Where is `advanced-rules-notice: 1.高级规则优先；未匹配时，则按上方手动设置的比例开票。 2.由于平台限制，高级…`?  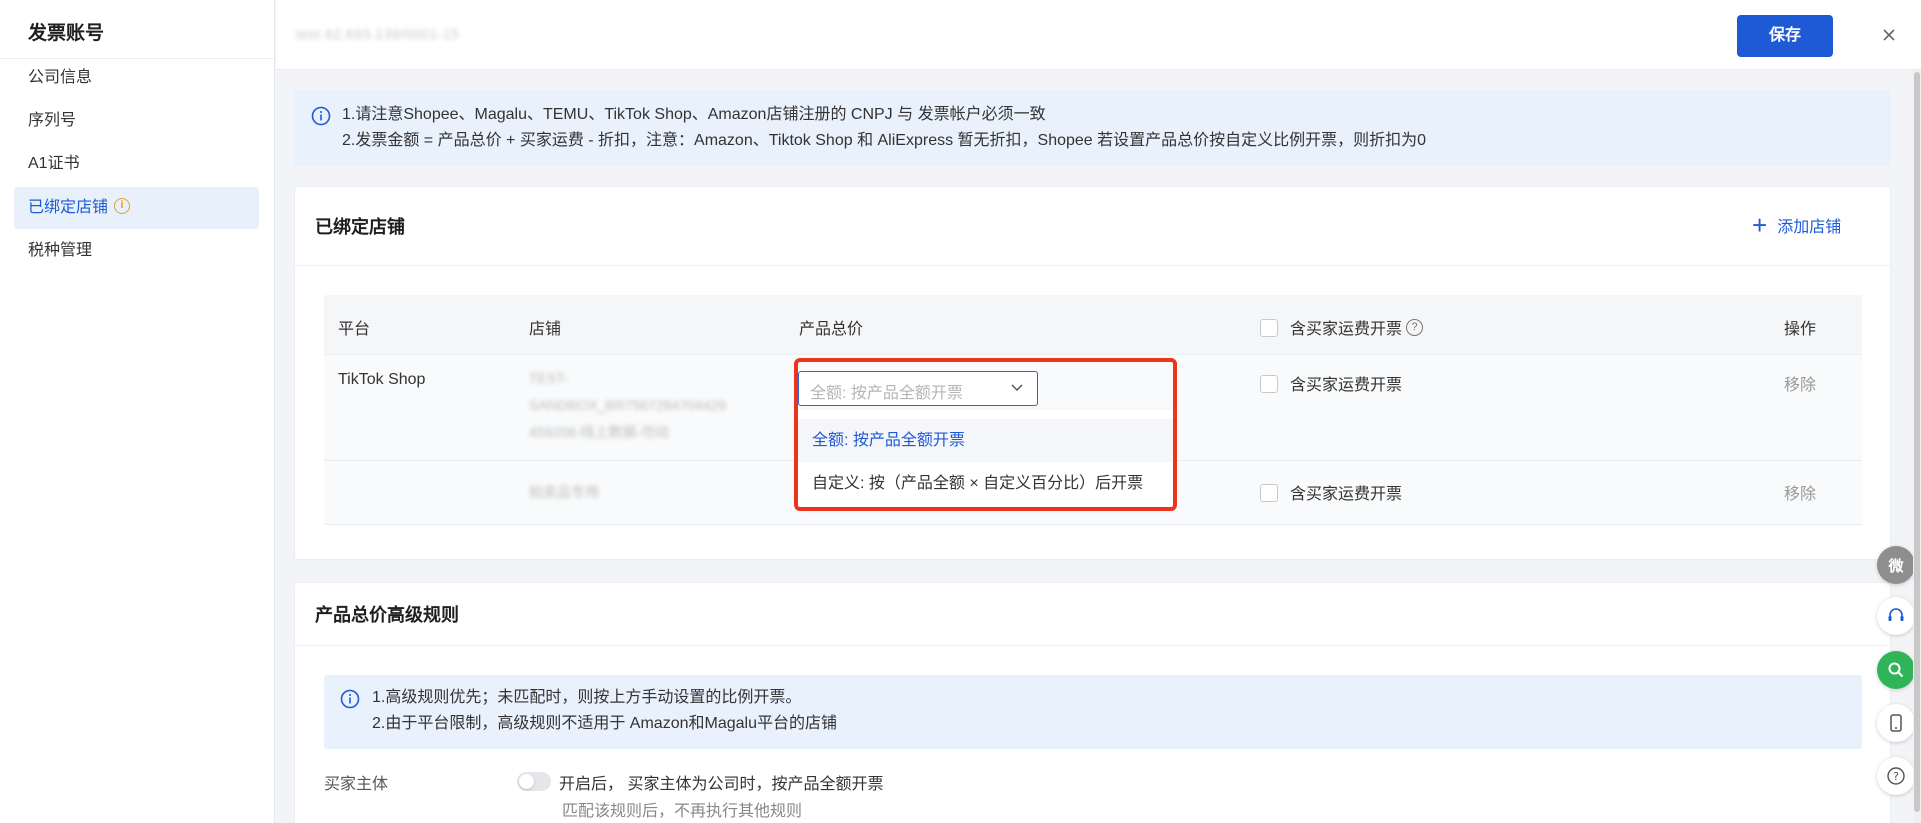
advanced-rules-notice: 1.高级规则优先；未匹配时，则按上方手动设置的比例开票。 2.由于平台限制，高级… is located at coordinates (1093, 712).